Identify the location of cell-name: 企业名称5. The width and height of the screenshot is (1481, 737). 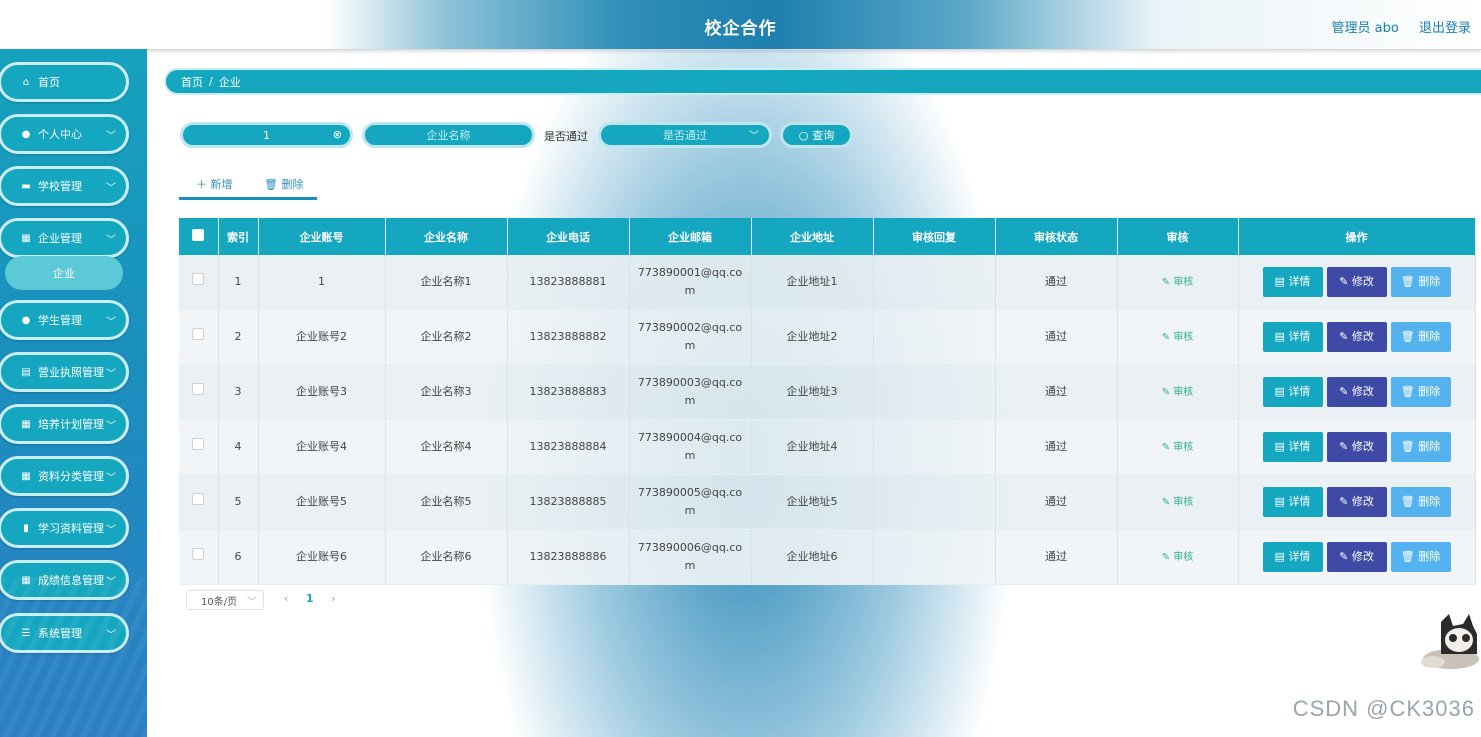
(446, 502).